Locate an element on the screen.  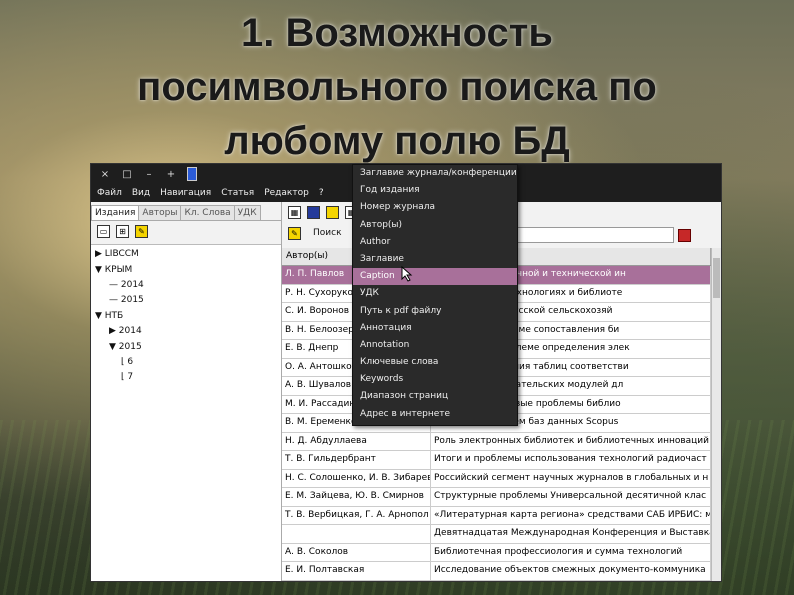
tree-node: ▶ 2014 is located at coordinates (125, 331).